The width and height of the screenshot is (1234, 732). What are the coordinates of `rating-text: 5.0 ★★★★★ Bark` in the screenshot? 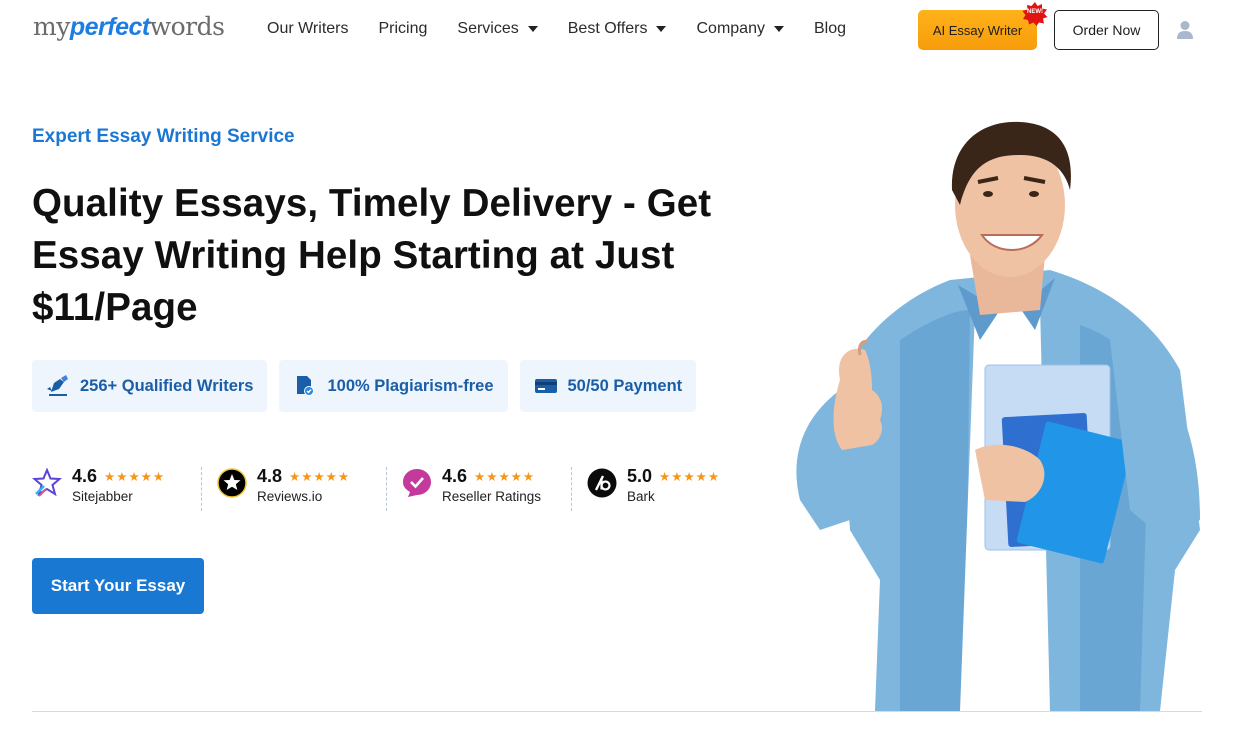 It's located at (673, 485).